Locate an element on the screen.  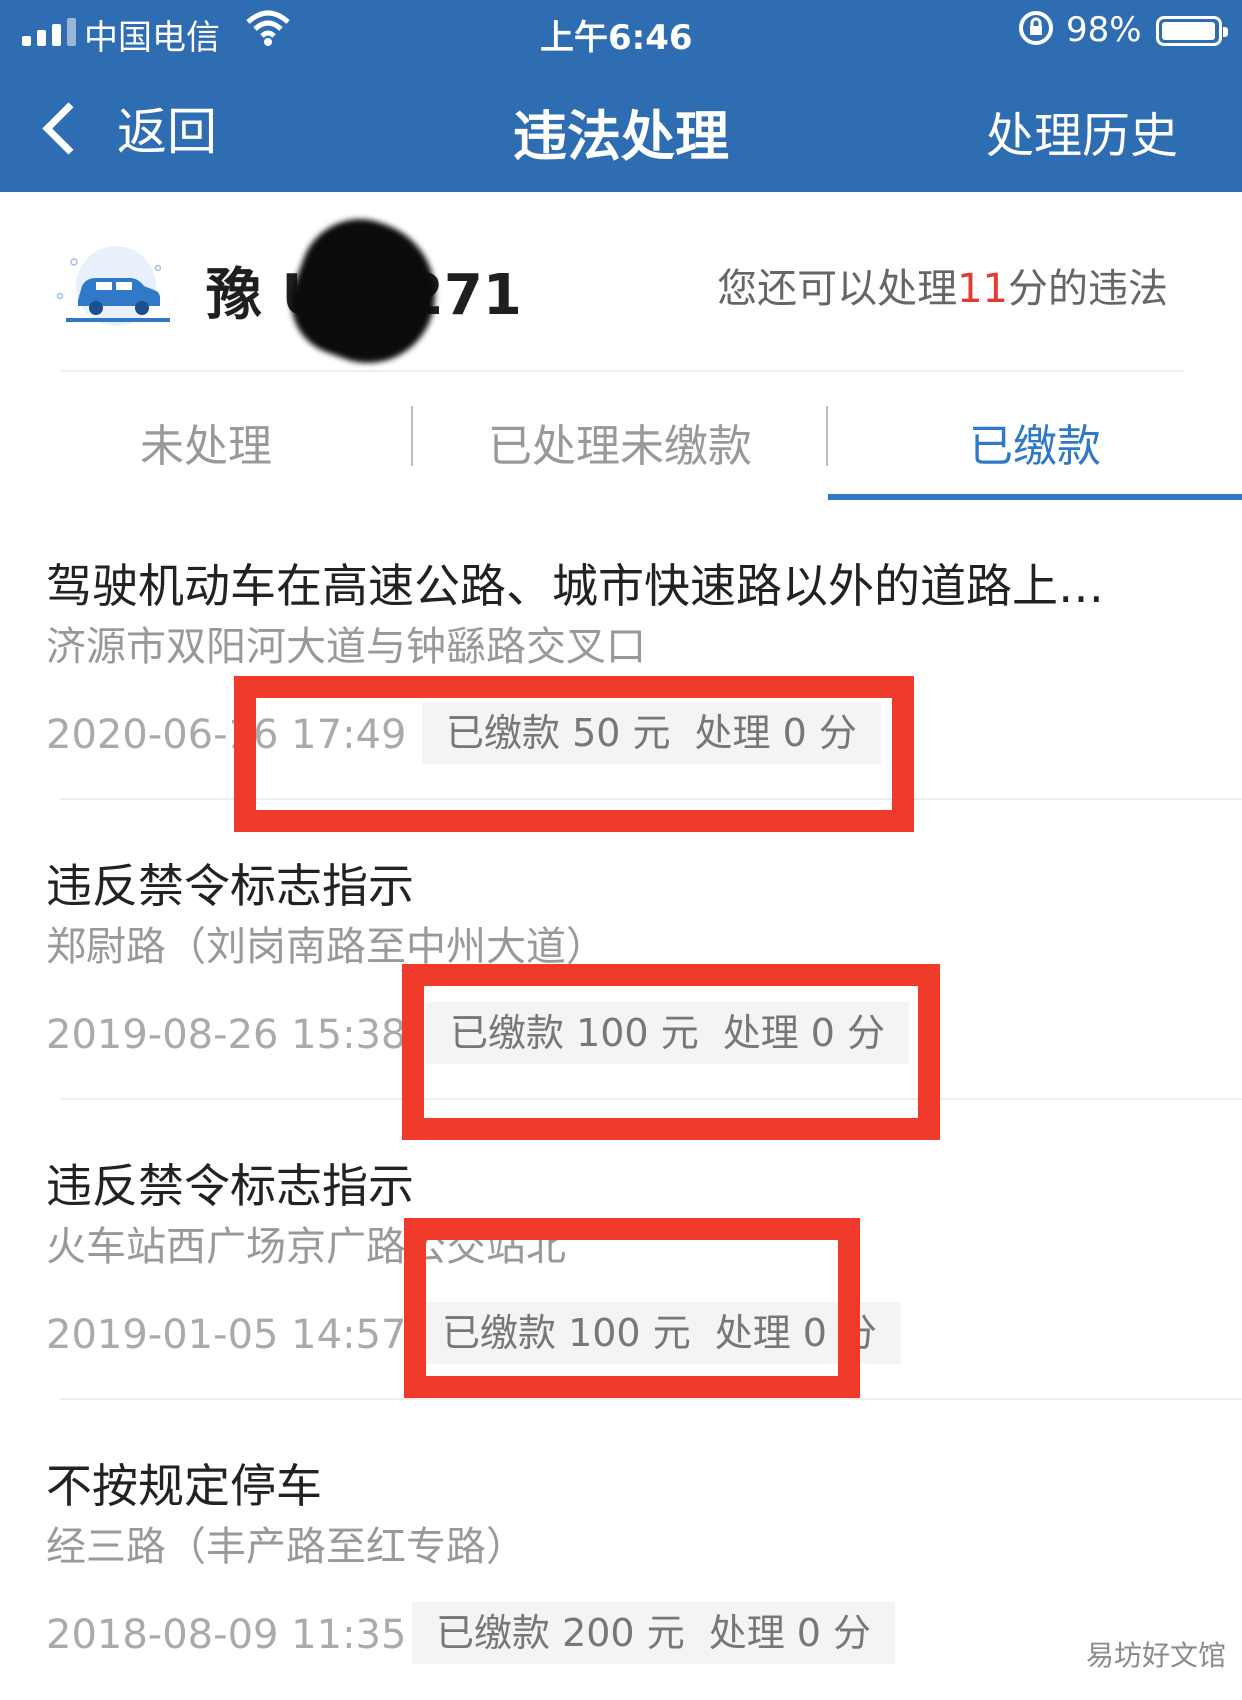
tab-unprocessed: 未处理 is located at coordinates (206, 442).